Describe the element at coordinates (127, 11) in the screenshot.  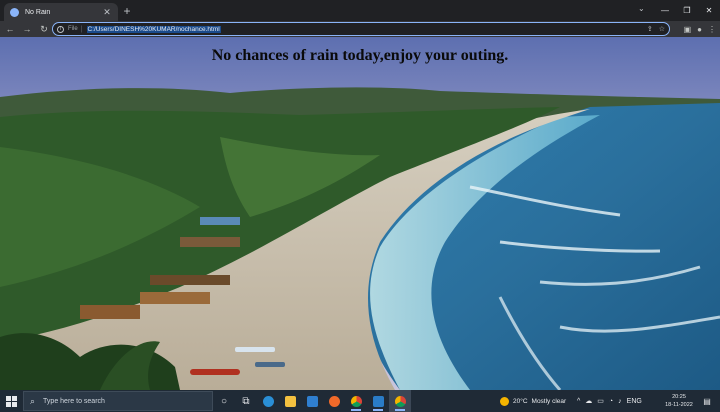
I see `new-tab-button: +` at that location.